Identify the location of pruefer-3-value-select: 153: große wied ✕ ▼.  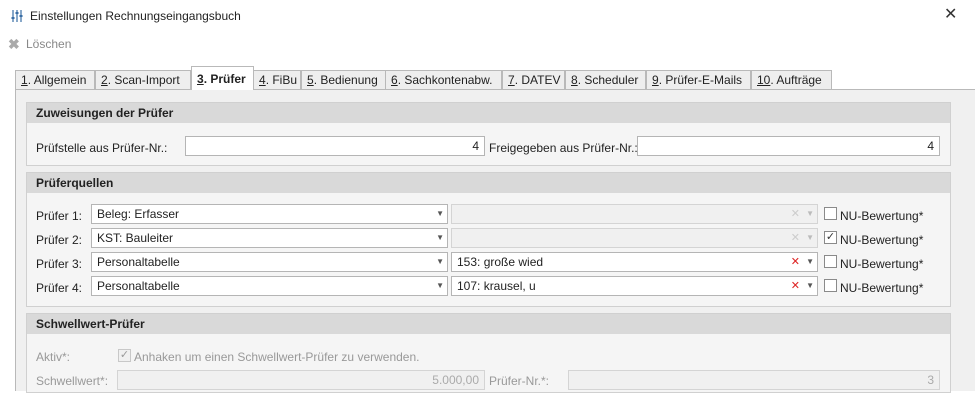
(634, 262).